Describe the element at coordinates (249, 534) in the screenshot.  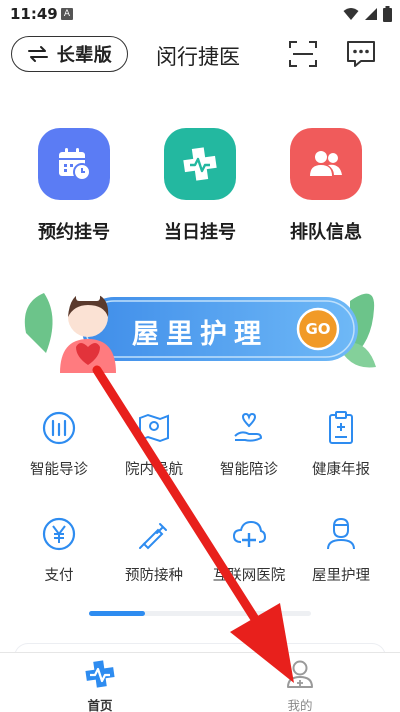
I see `cloud-hospital-icon` at that location.